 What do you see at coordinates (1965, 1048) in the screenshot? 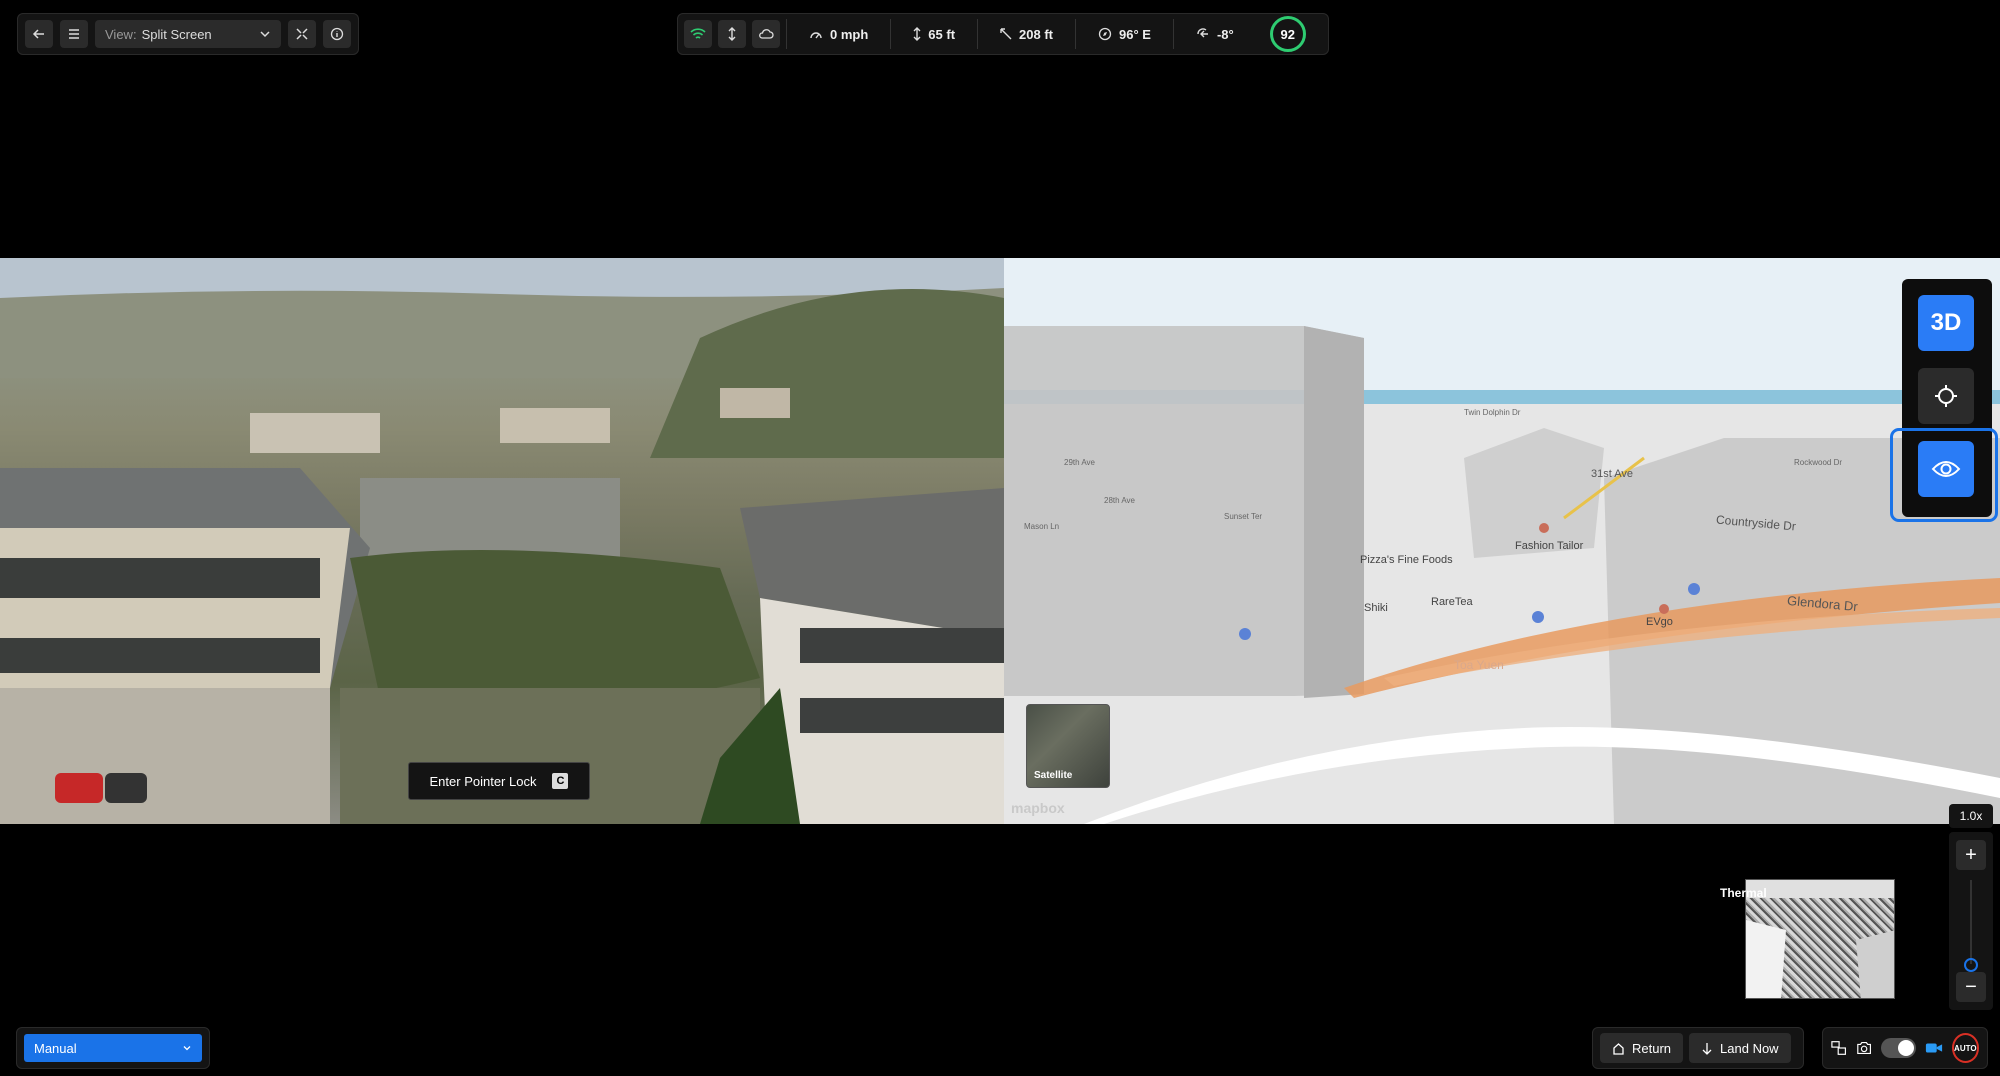
I see `auto-record-badge: AUTO` at bounding box center [1965, 1048].